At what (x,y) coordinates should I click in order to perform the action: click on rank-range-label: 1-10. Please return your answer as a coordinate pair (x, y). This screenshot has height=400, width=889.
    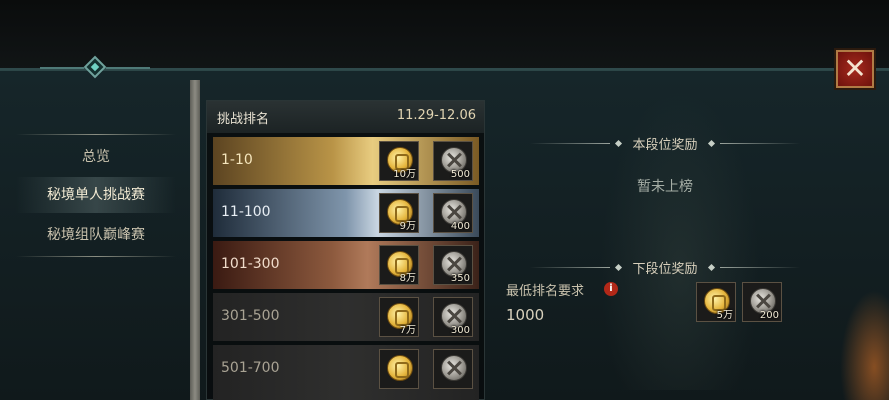
    Looking at the image, I should click on (237, 160).